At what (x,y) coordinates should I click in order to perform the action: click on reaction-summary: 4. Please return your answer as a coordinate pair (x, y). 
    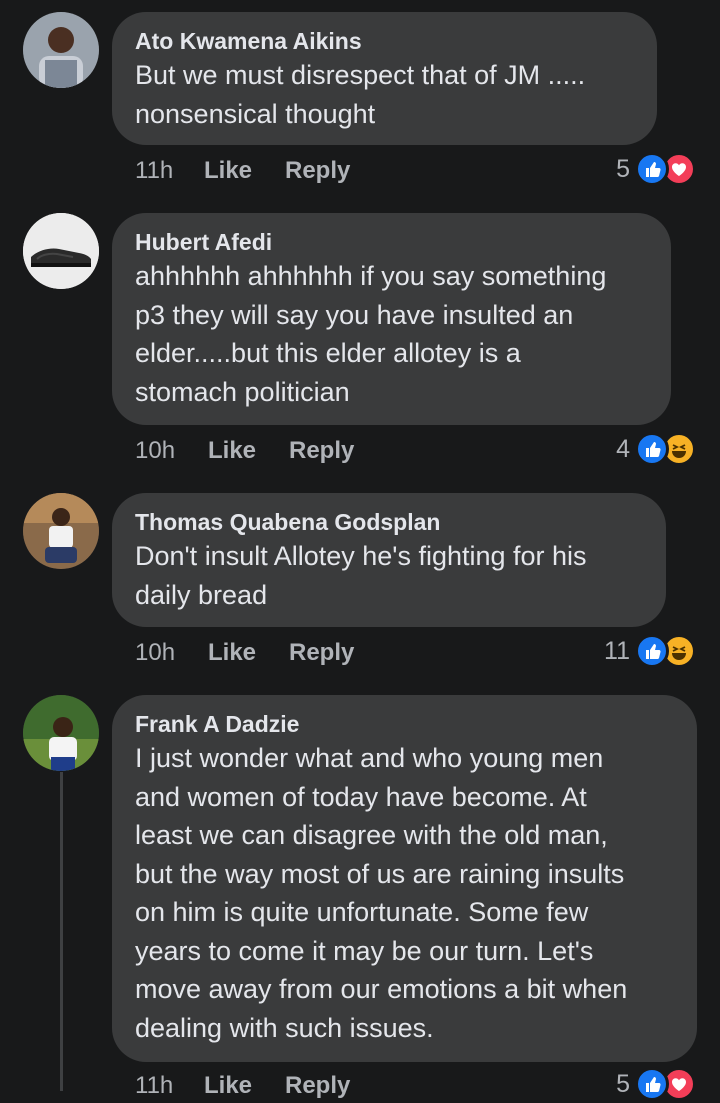
    Looking at the image, I should click on (630, 449).